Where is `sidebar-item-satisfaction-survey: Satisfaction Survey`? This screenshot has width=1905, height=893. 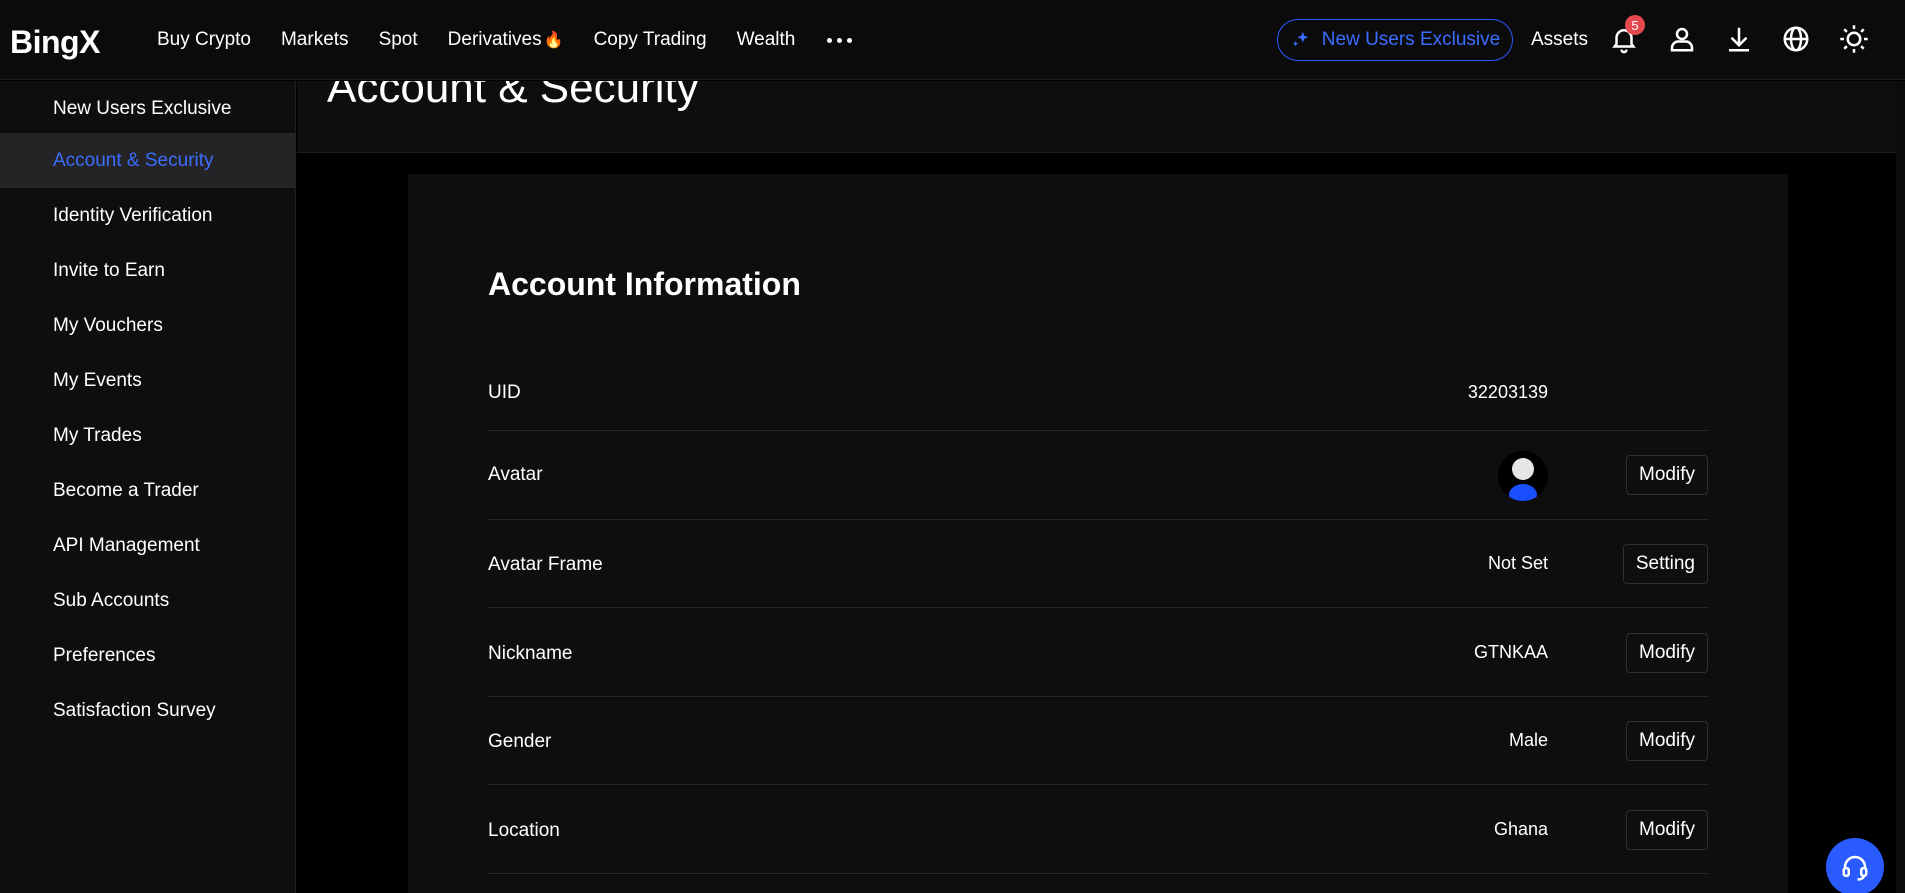
sidebar-item-satisfaction-survey: Satisfaction Survey is located at coordinates (148, 710).